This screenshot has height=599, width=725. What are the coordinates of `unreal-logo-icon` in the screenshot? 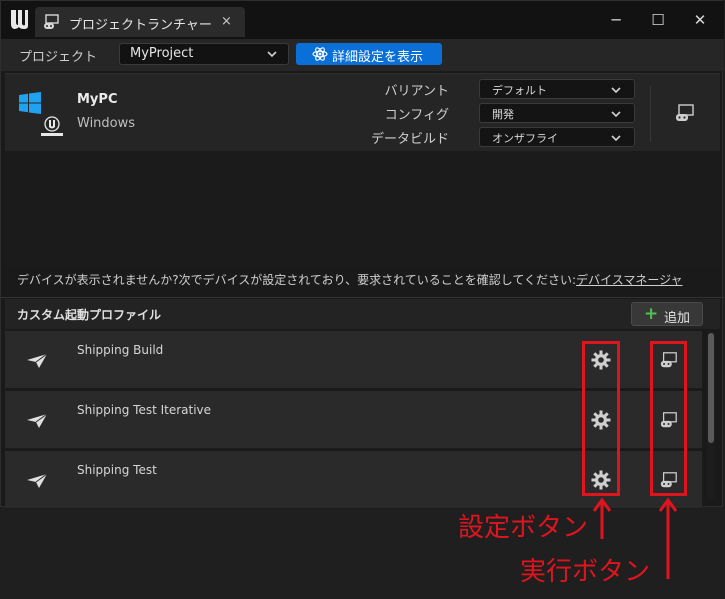 It's located at (19, 19).